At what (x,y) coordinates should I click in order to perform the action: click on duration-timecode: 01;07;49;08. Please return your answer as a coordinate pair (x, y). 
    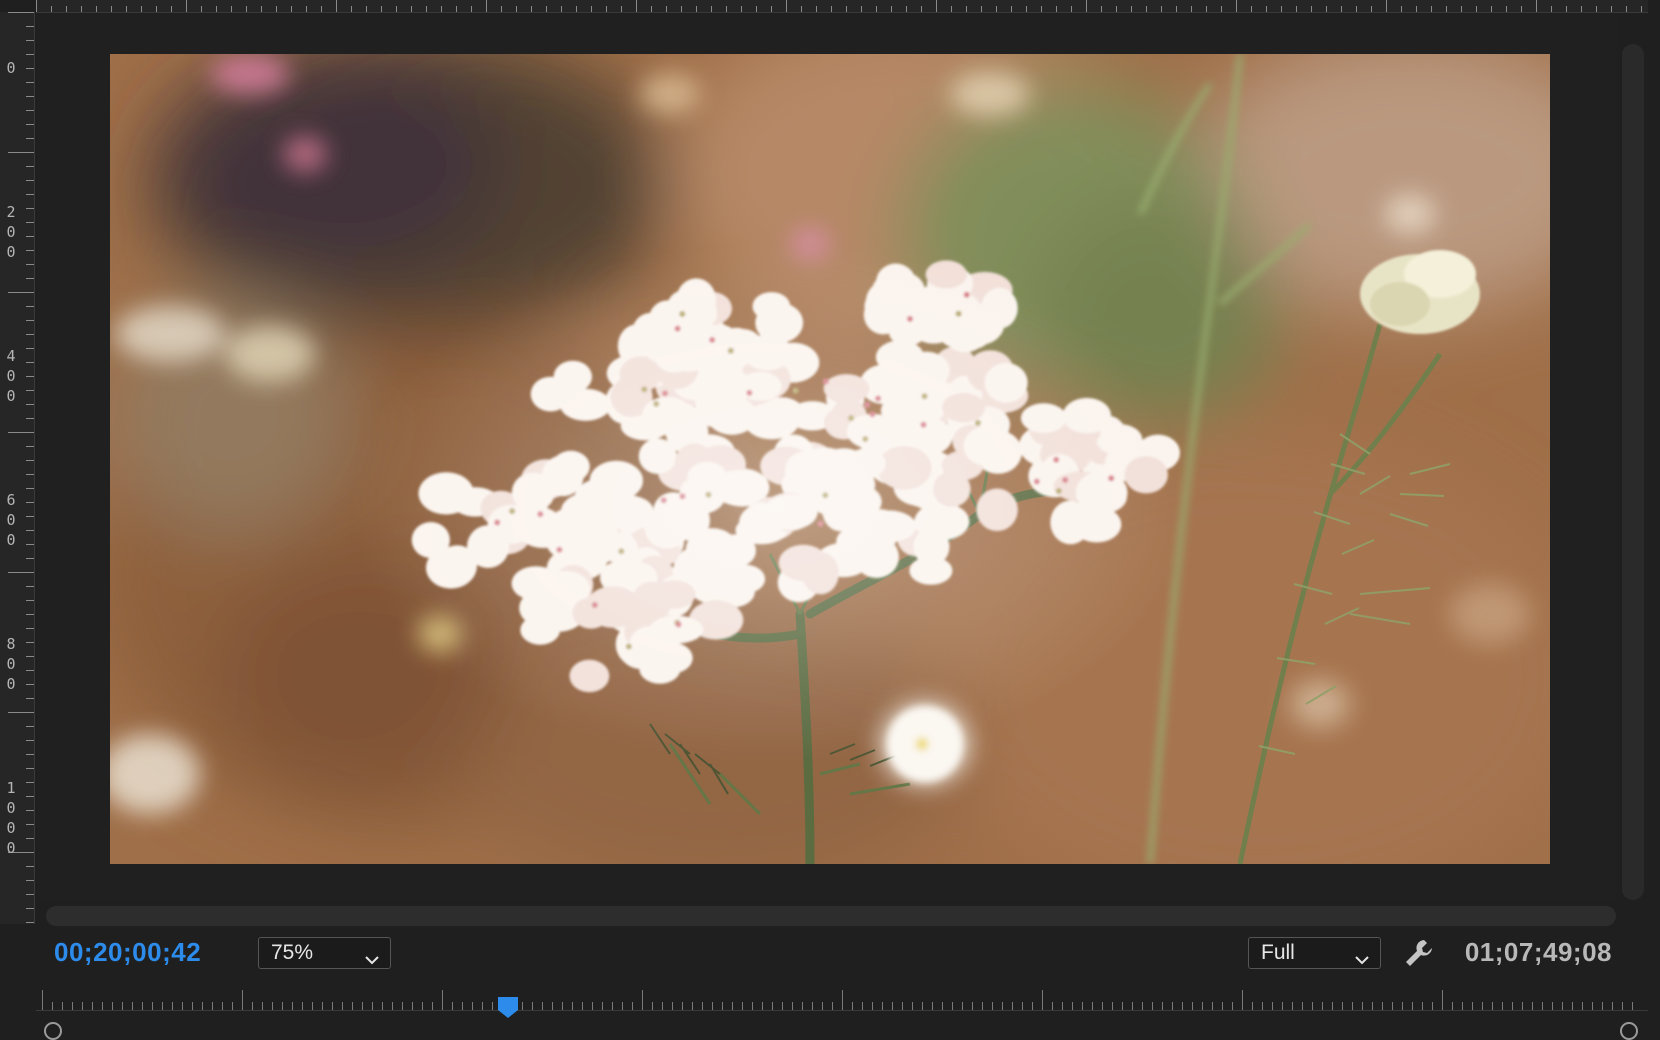
    Looking at the image, I should click on (1538, 952).